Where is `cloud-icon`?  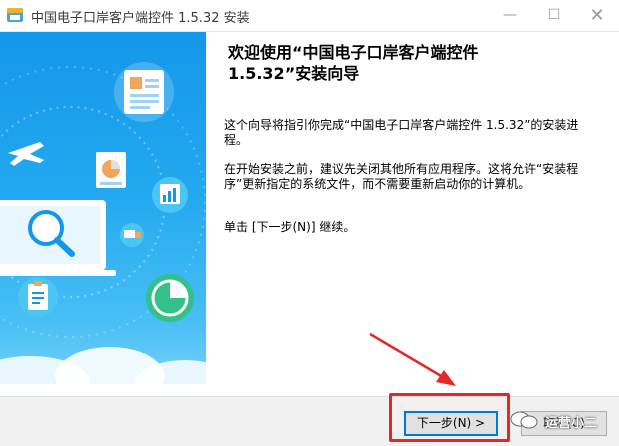 cloud-icon is located at coordinates (103, 371).